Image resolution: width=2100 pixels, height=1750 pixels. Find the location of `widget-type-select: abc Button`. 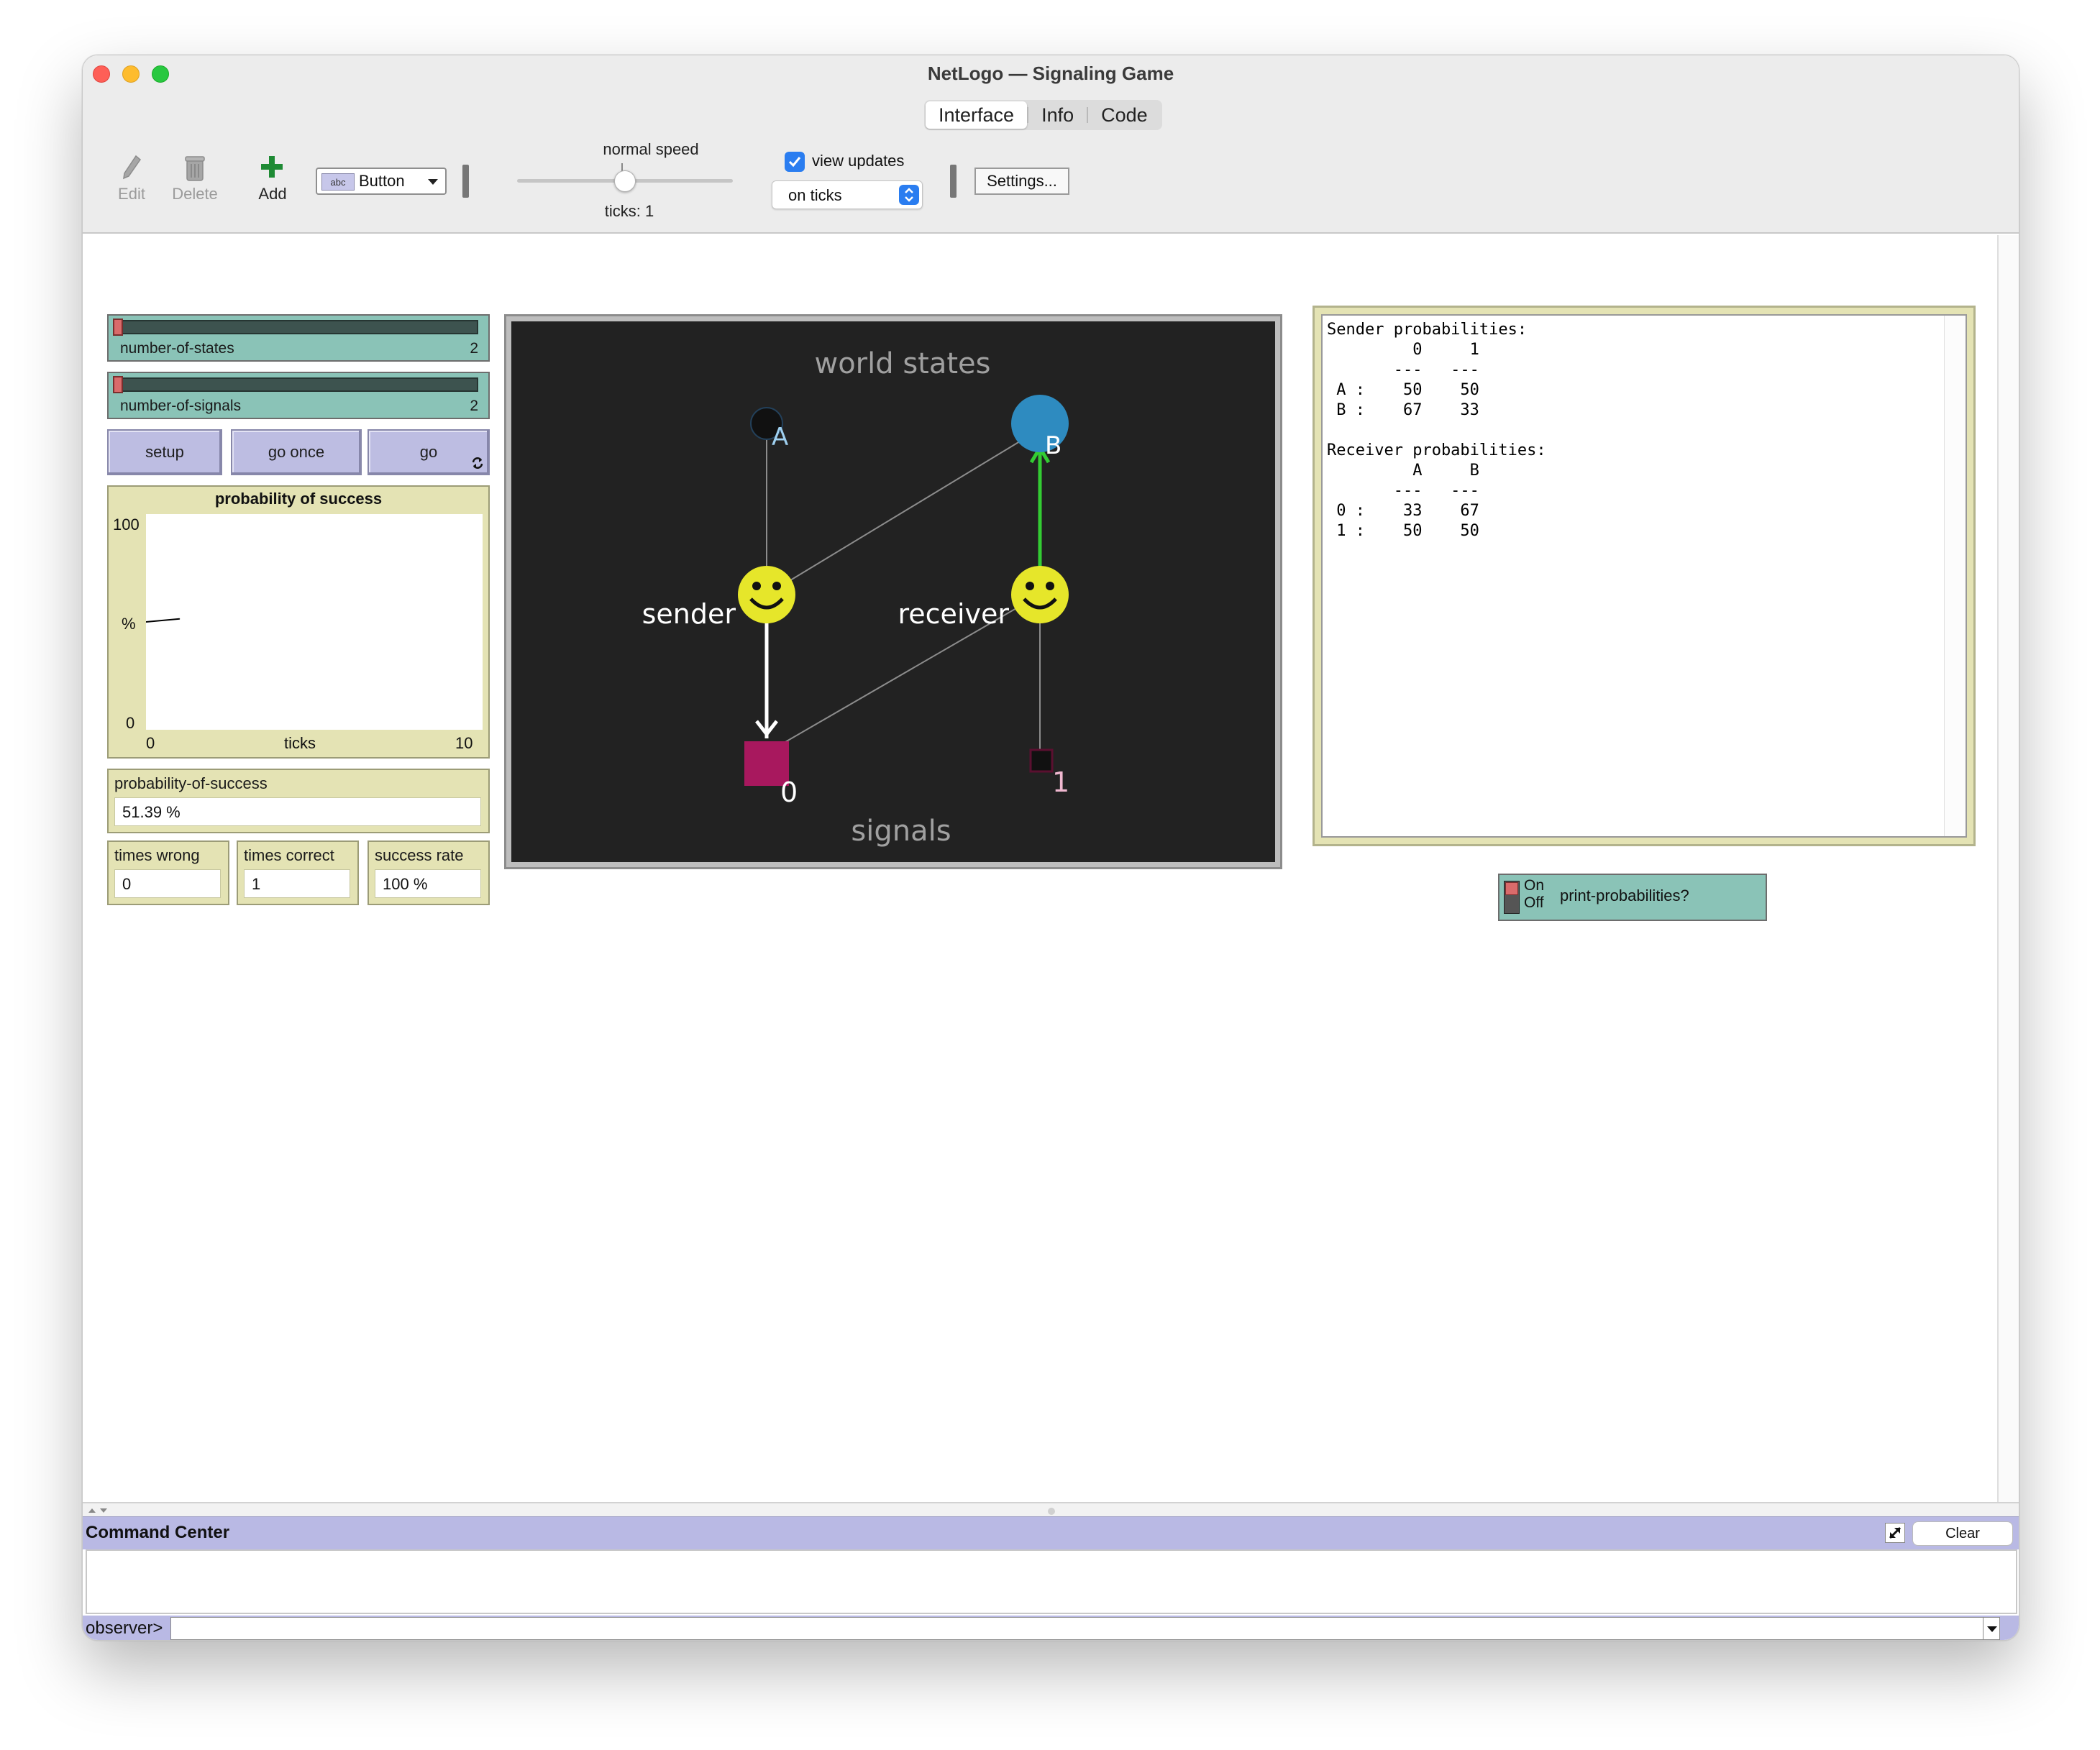

widget-type-select: abc Button is located at coordinates (381, 181).